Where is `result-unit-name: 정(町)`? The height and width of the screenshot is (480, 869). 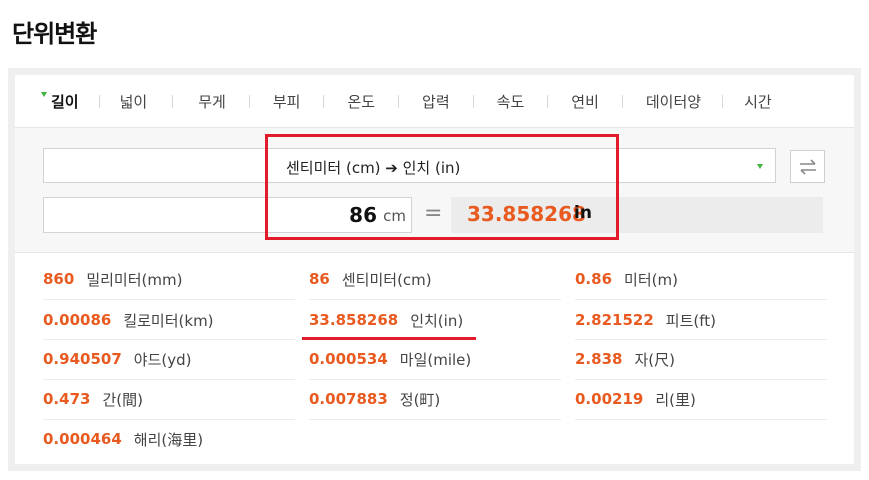 result-unit-name: 정(町) is located at coordinates (420, 399).